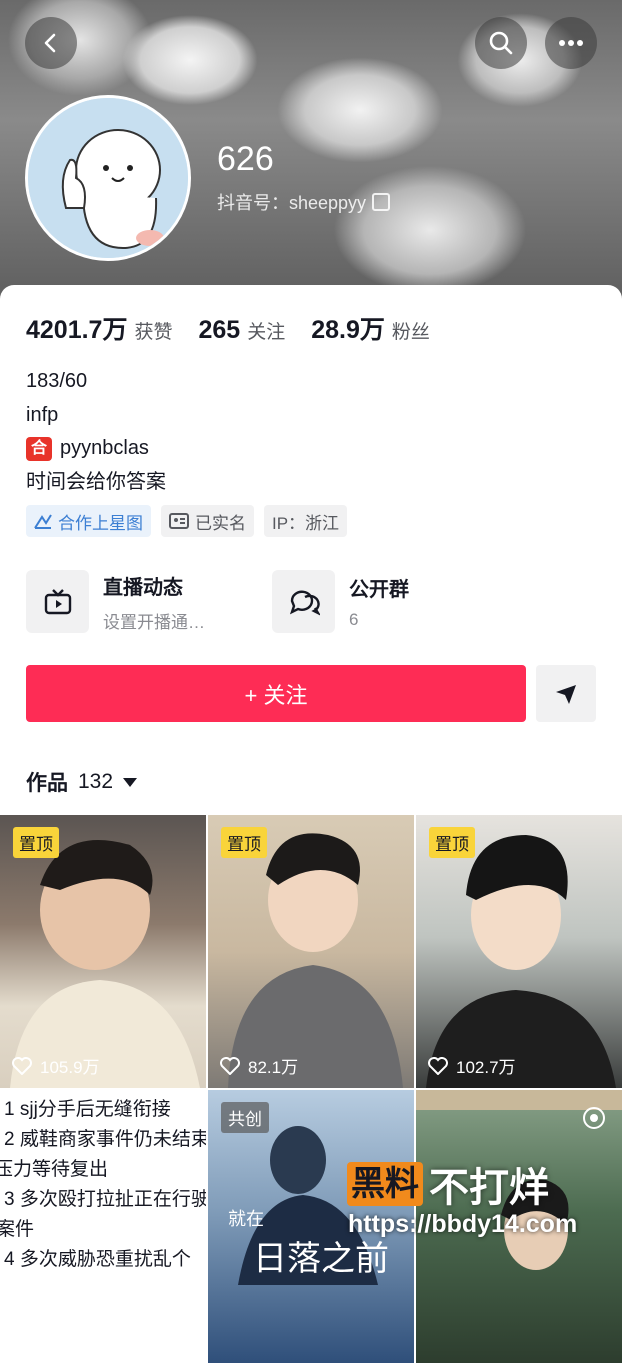 This screenshot has width=622, height=1368. I want to click on watermark-url: https://bbdy14.com, so click(463, 1224).